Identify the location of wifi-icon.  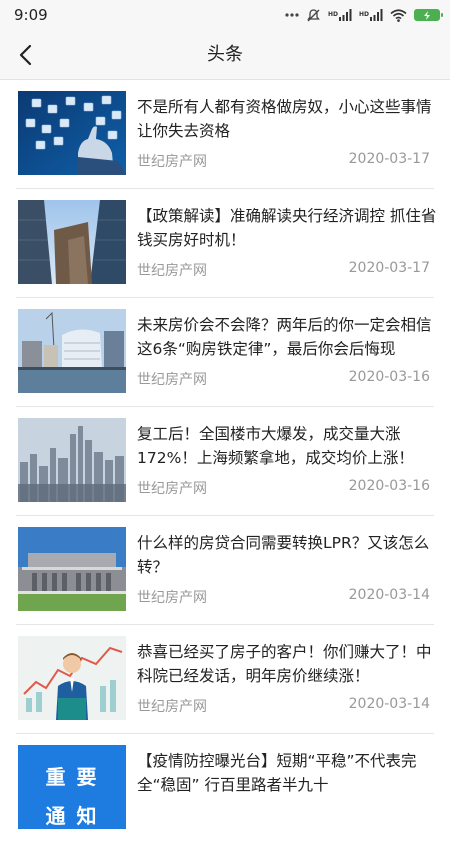
(398, 15).